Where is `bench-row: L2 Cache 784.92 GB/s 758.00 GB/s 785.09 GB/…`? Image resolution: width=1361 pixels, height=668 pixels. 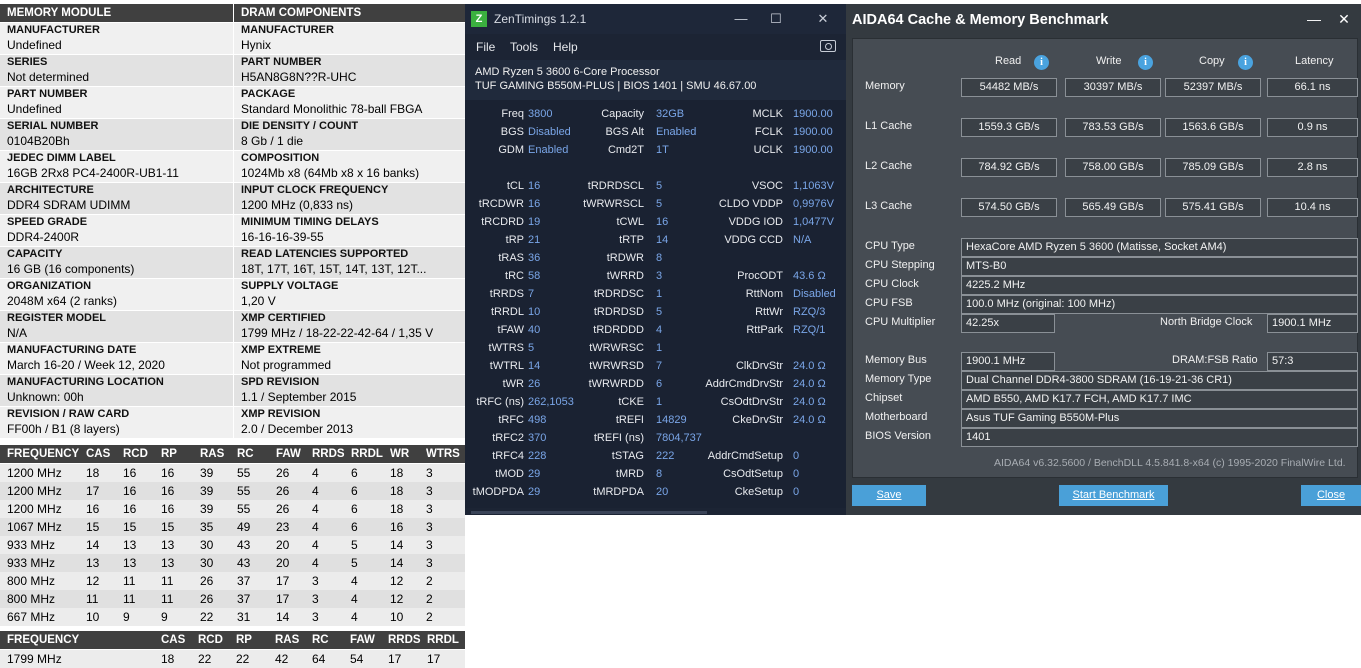
bench-row: L2 Cache 784.92 GB/s 758.00 GB/s 785.09 GB/… is located at coordinates (1103, 168).